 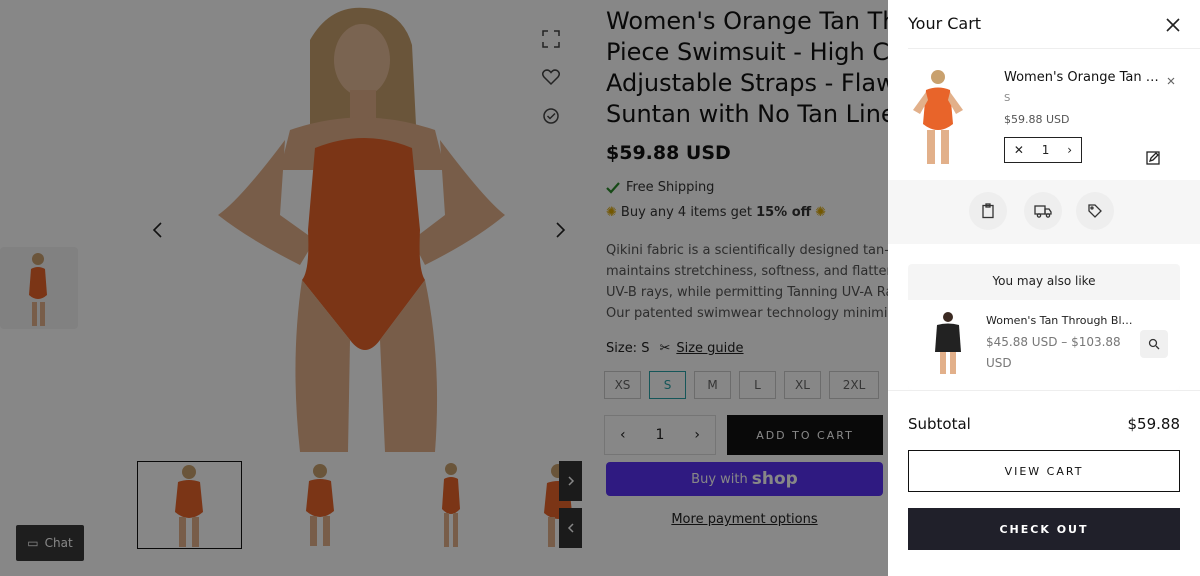 I want to click on recommended-product-name: Women's Tan Through Black Tee, so click(x=1061, y=320).